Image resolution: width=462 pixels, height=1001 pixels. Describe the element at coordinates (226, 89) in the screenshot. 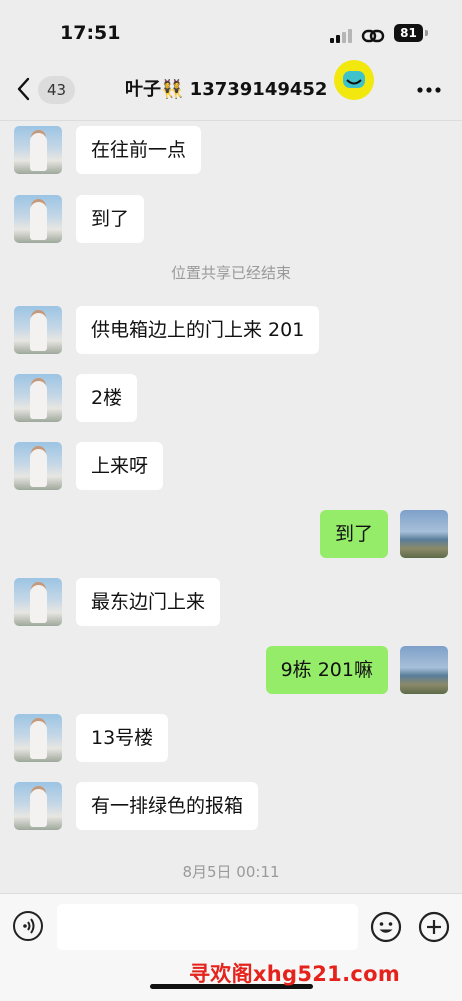

I see `chat-title: 叶子👯 13739149452` at that location.